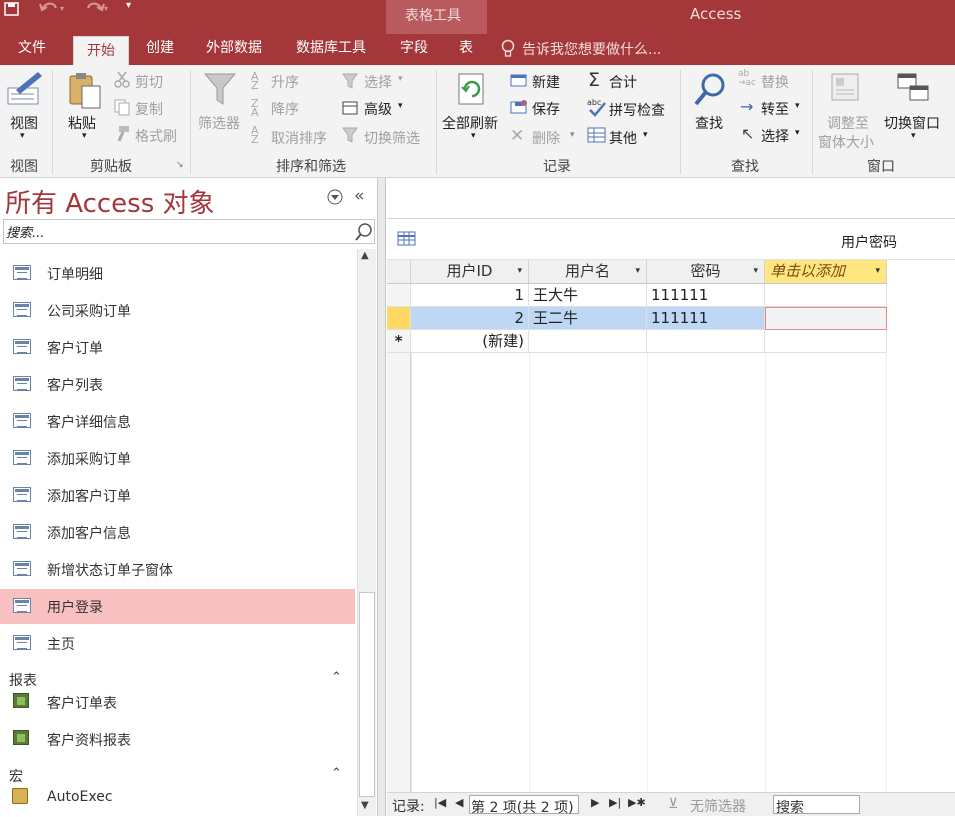  Describe the element at coordinates (160, 49) in the screenshot. I see `tab-create: 创建` at that location.